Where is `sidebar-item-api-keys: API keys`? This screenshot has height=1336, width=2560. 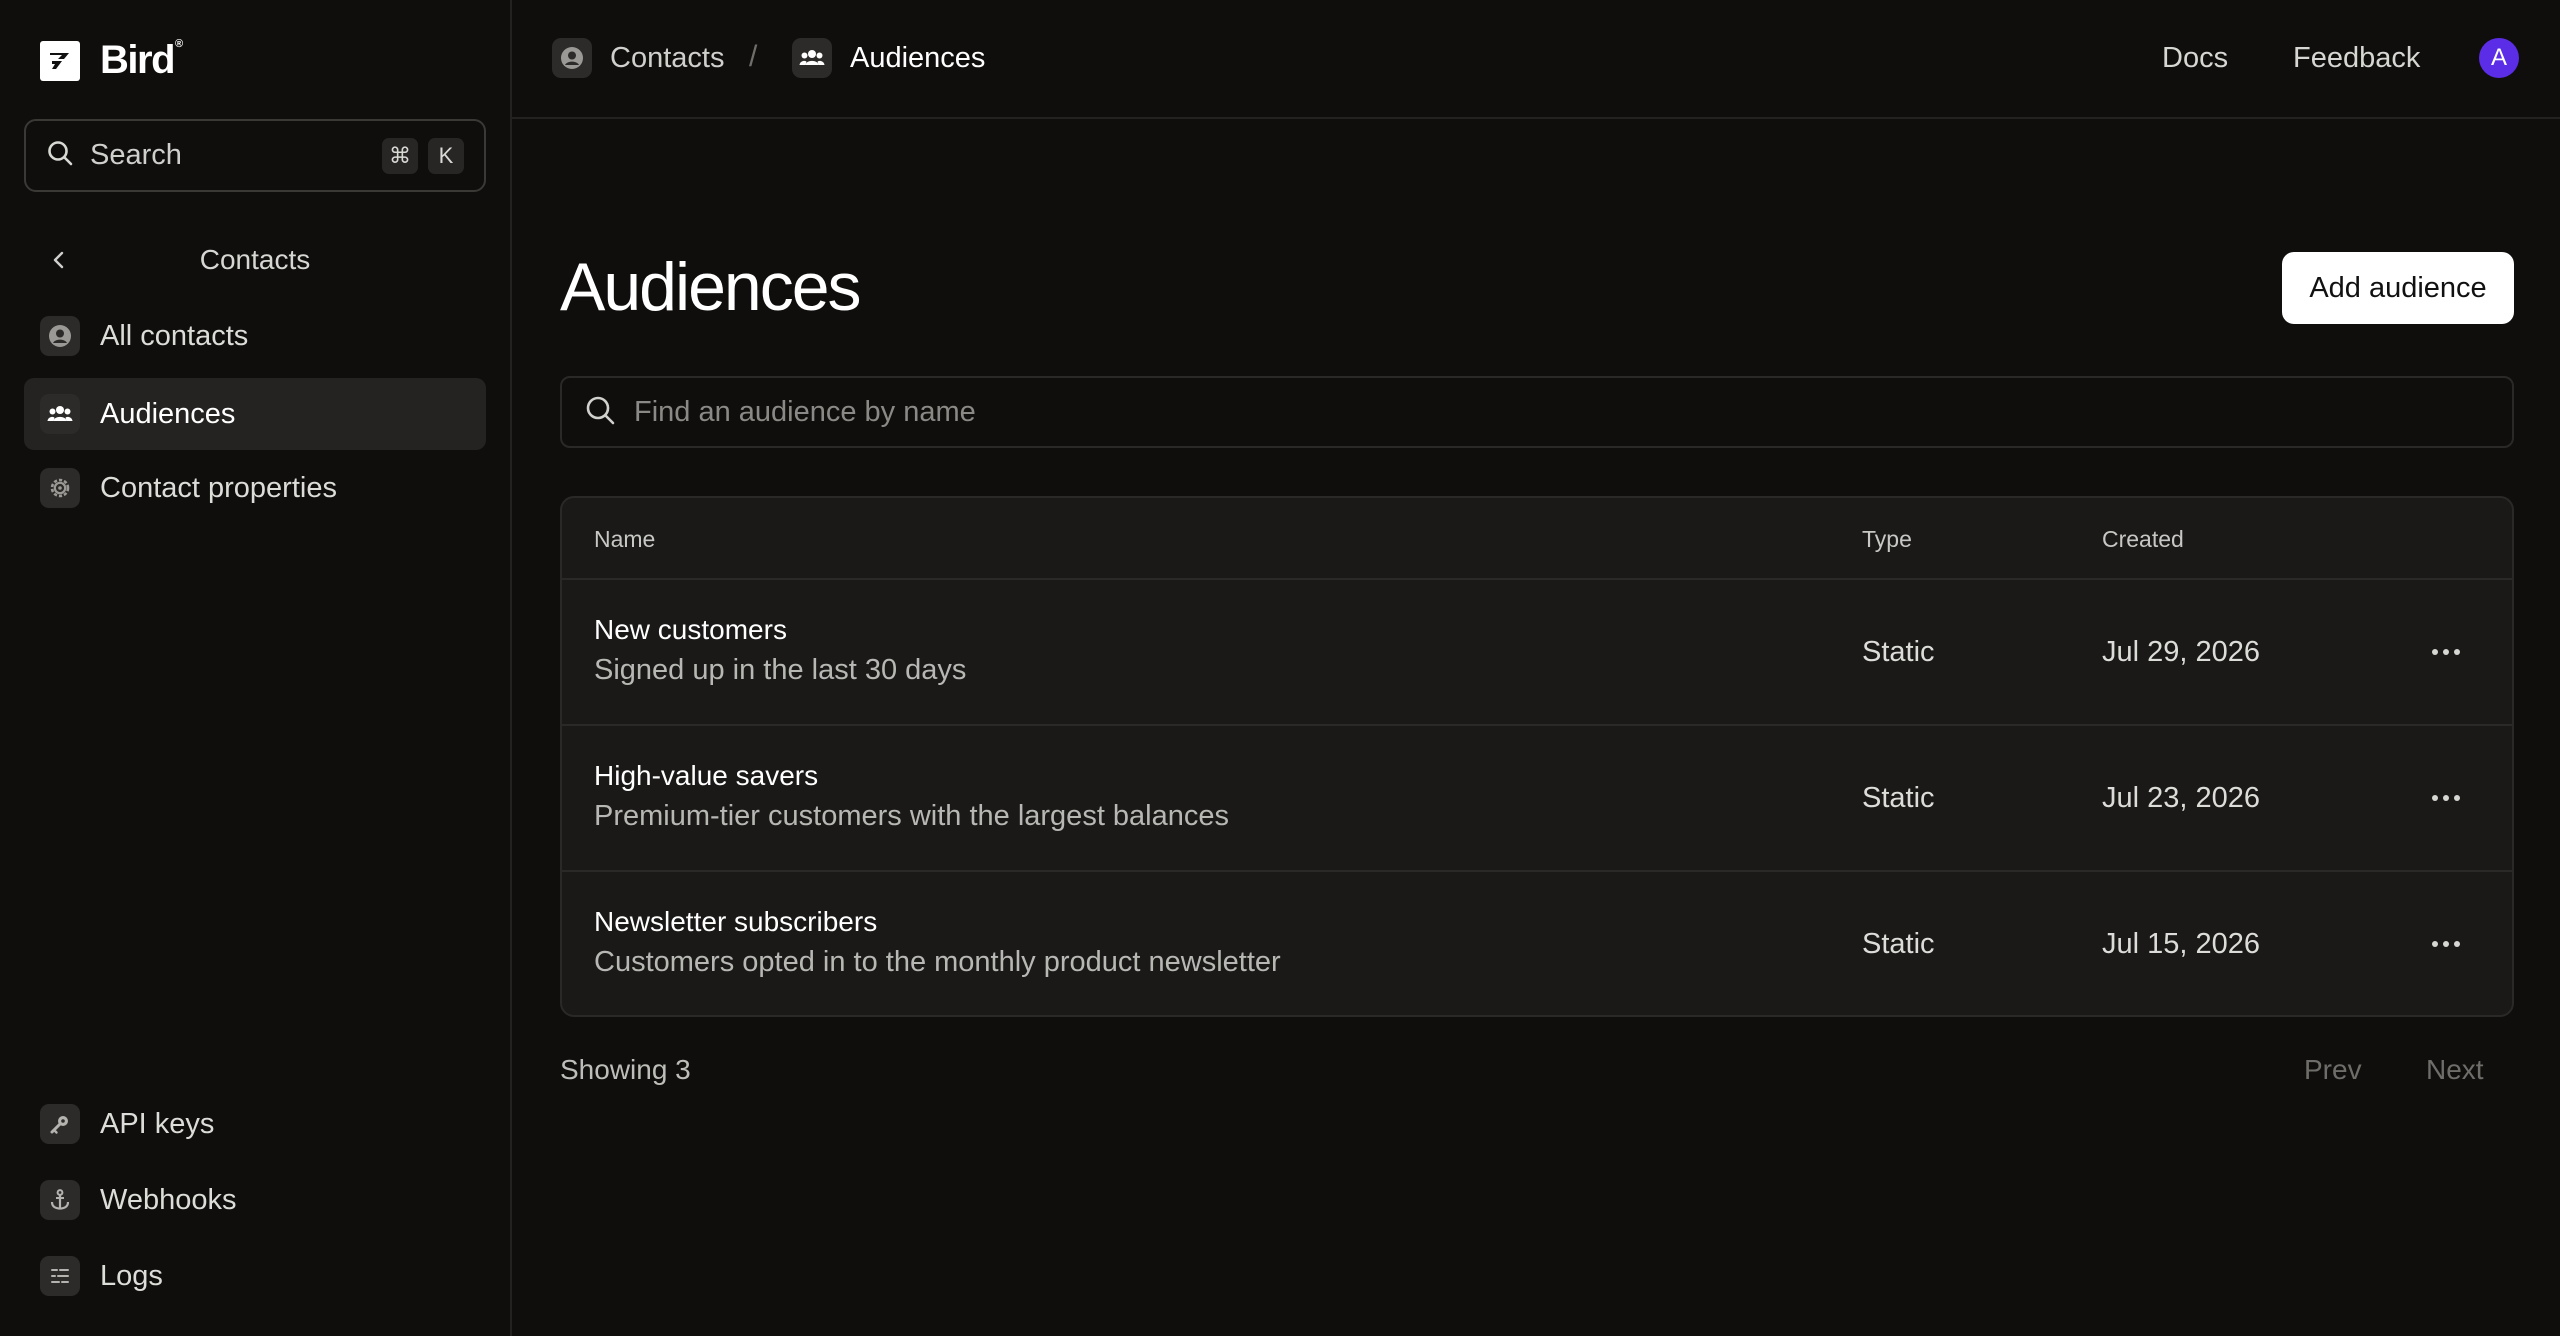
sidebar-item-api-keys: API keys is located at coordinates (255, 1124).